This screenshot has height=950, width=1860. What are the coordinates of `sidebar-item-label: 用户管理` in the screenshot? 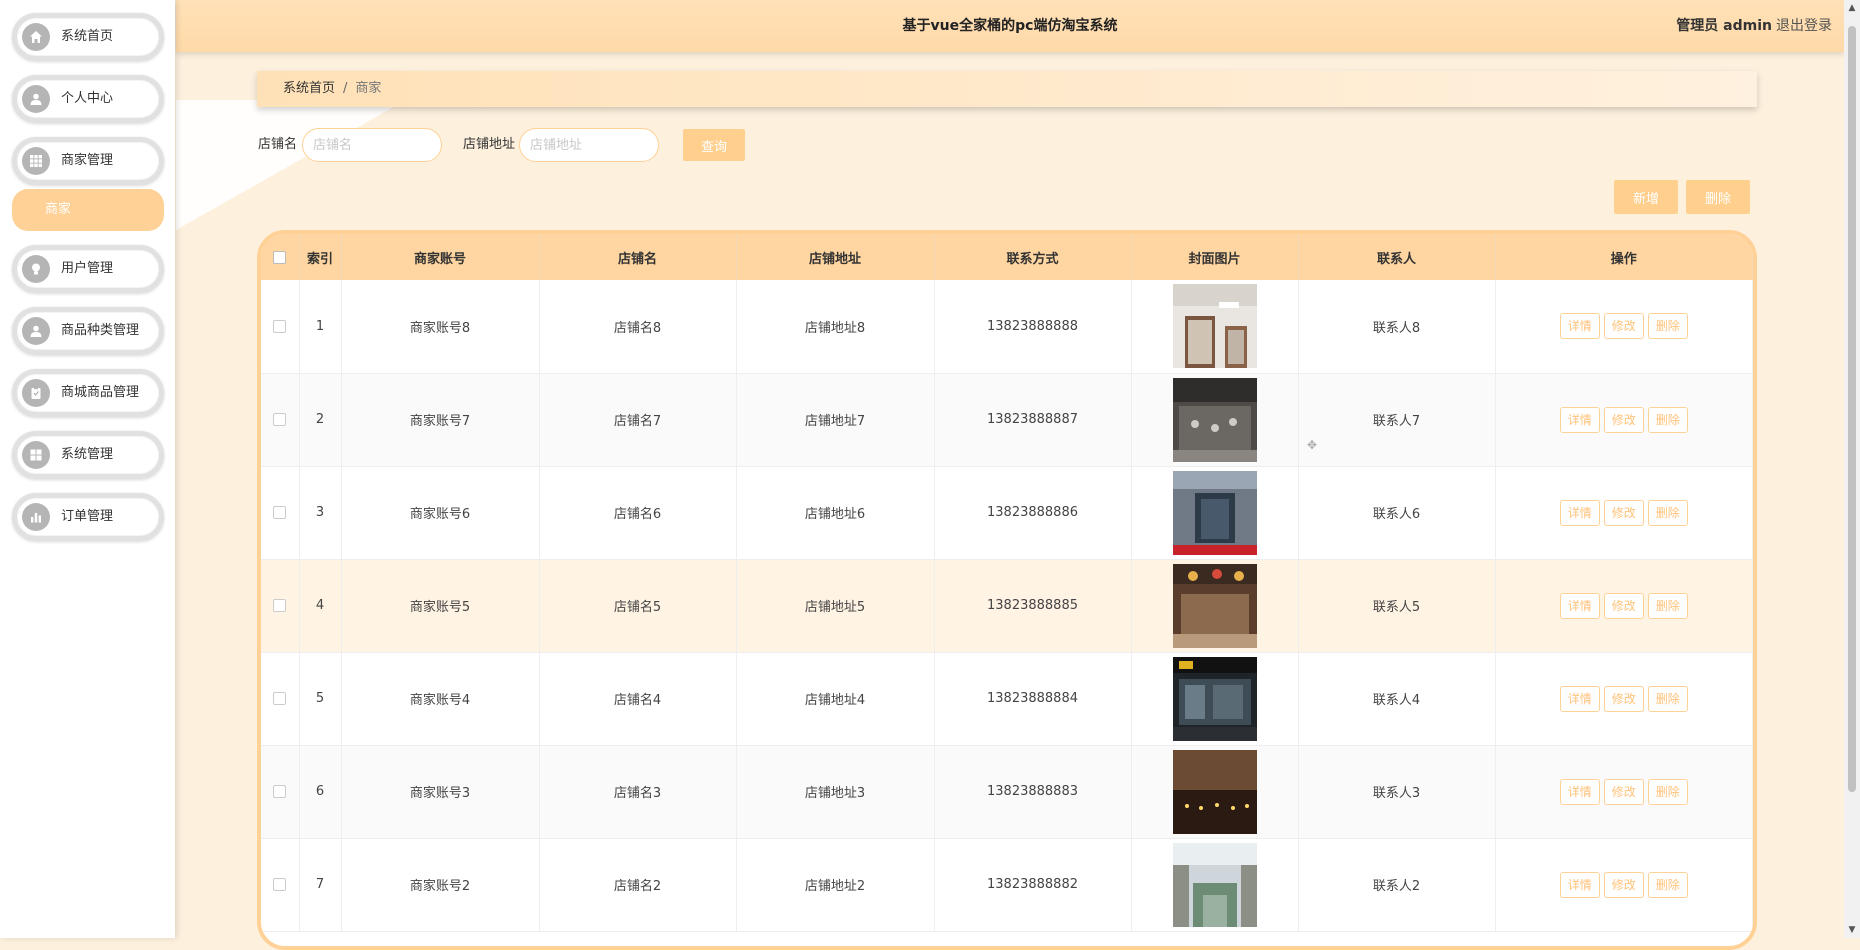 It's located at (87, 268).